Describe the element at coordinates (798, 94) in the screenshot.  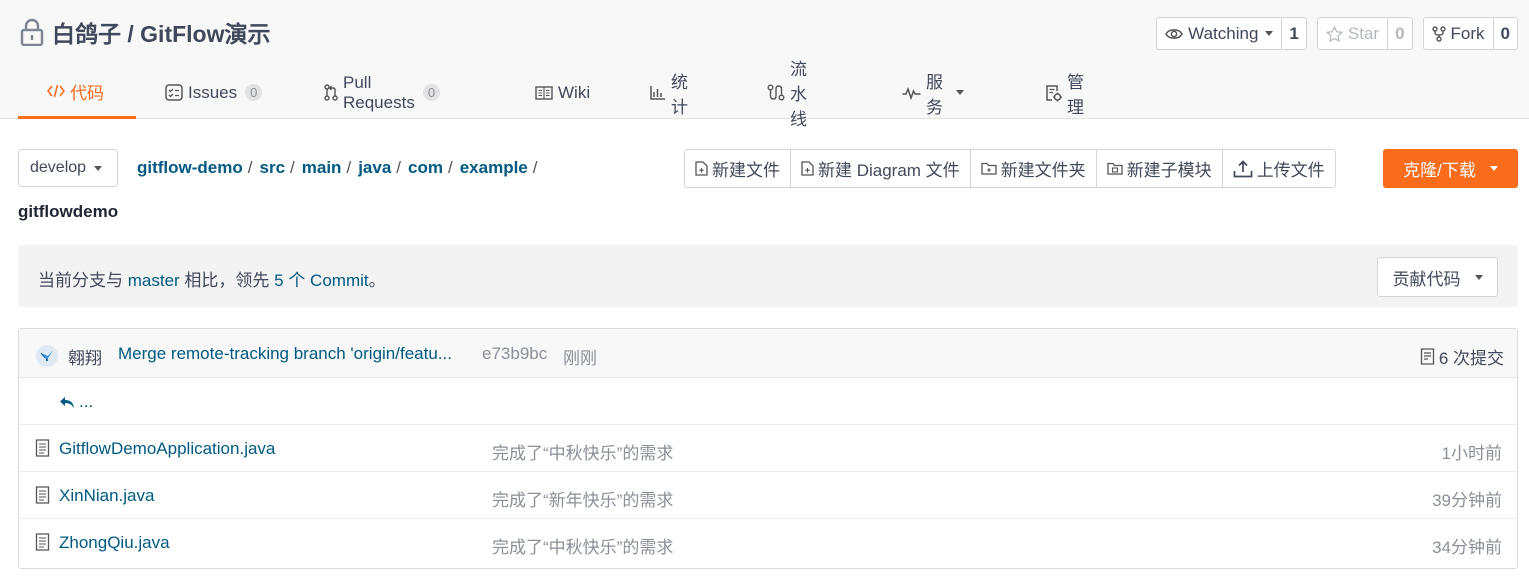
I see `tab-pipeline-label: 流水线` at that location.